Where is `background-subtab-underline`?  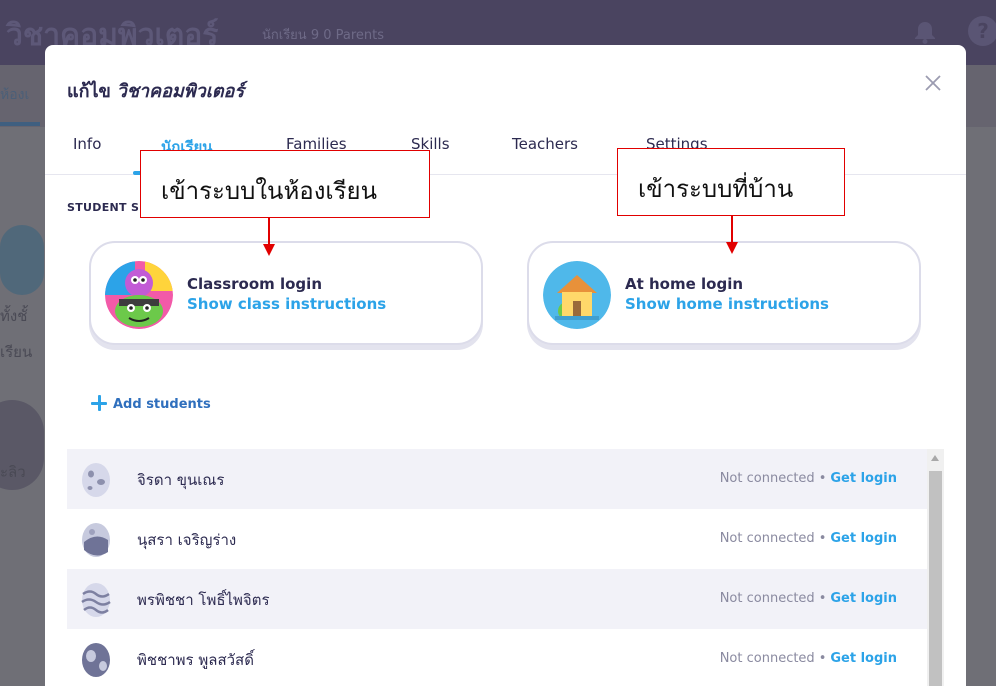 background-subtab-underline is located at coordinates (20, 124).